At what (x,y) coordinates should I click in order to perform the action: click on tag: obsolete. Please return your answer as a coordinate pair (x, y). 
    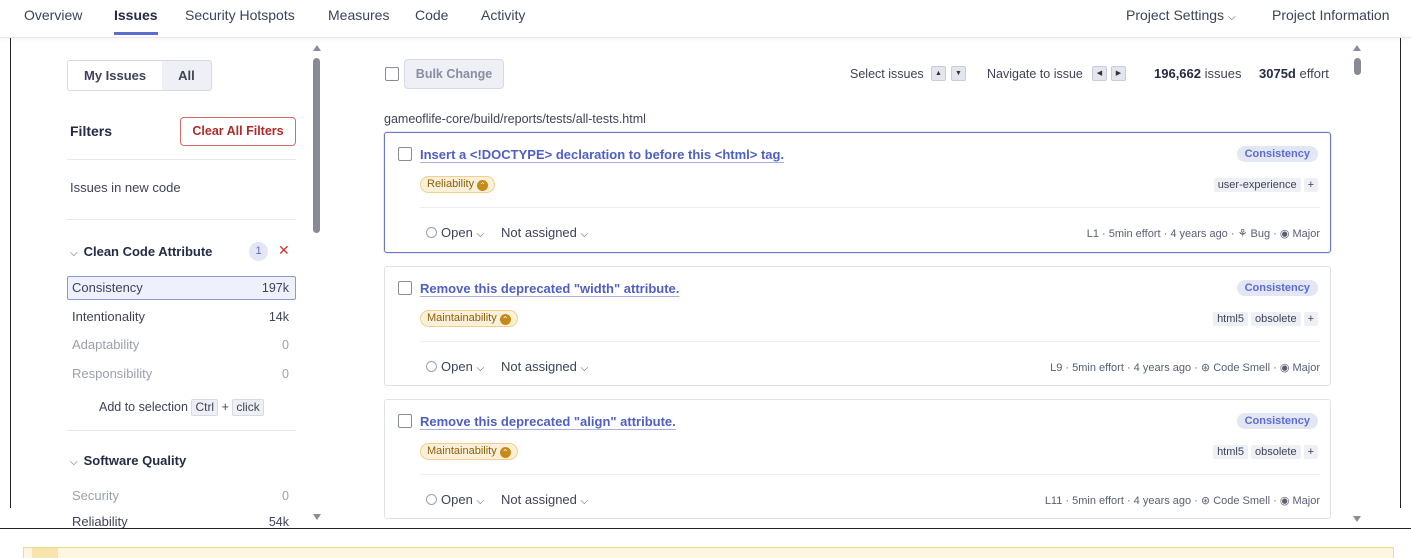
    Looking at the image, I should click on (1275, 319).